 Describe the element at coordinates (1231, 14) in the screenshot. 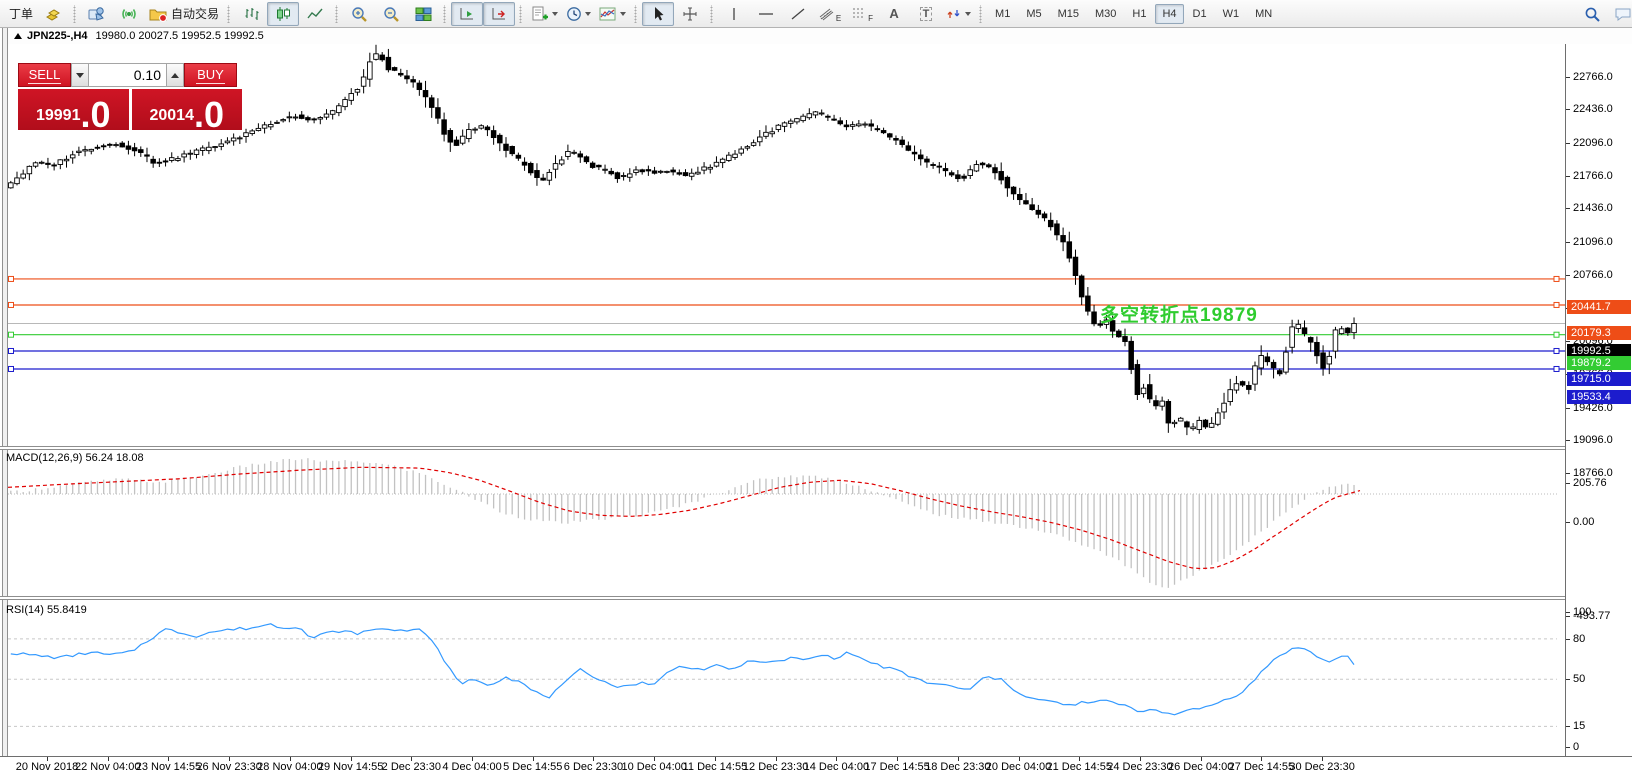

I see `timeframe-w1-button: W1` at that location.